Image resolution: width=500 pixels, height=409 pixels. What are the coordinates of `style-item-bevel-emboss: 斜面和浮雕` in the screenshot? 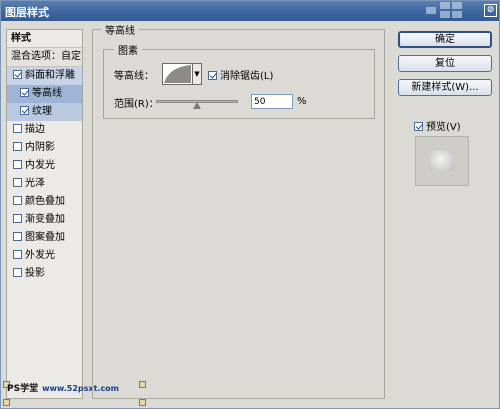 It's located at (44, 76).